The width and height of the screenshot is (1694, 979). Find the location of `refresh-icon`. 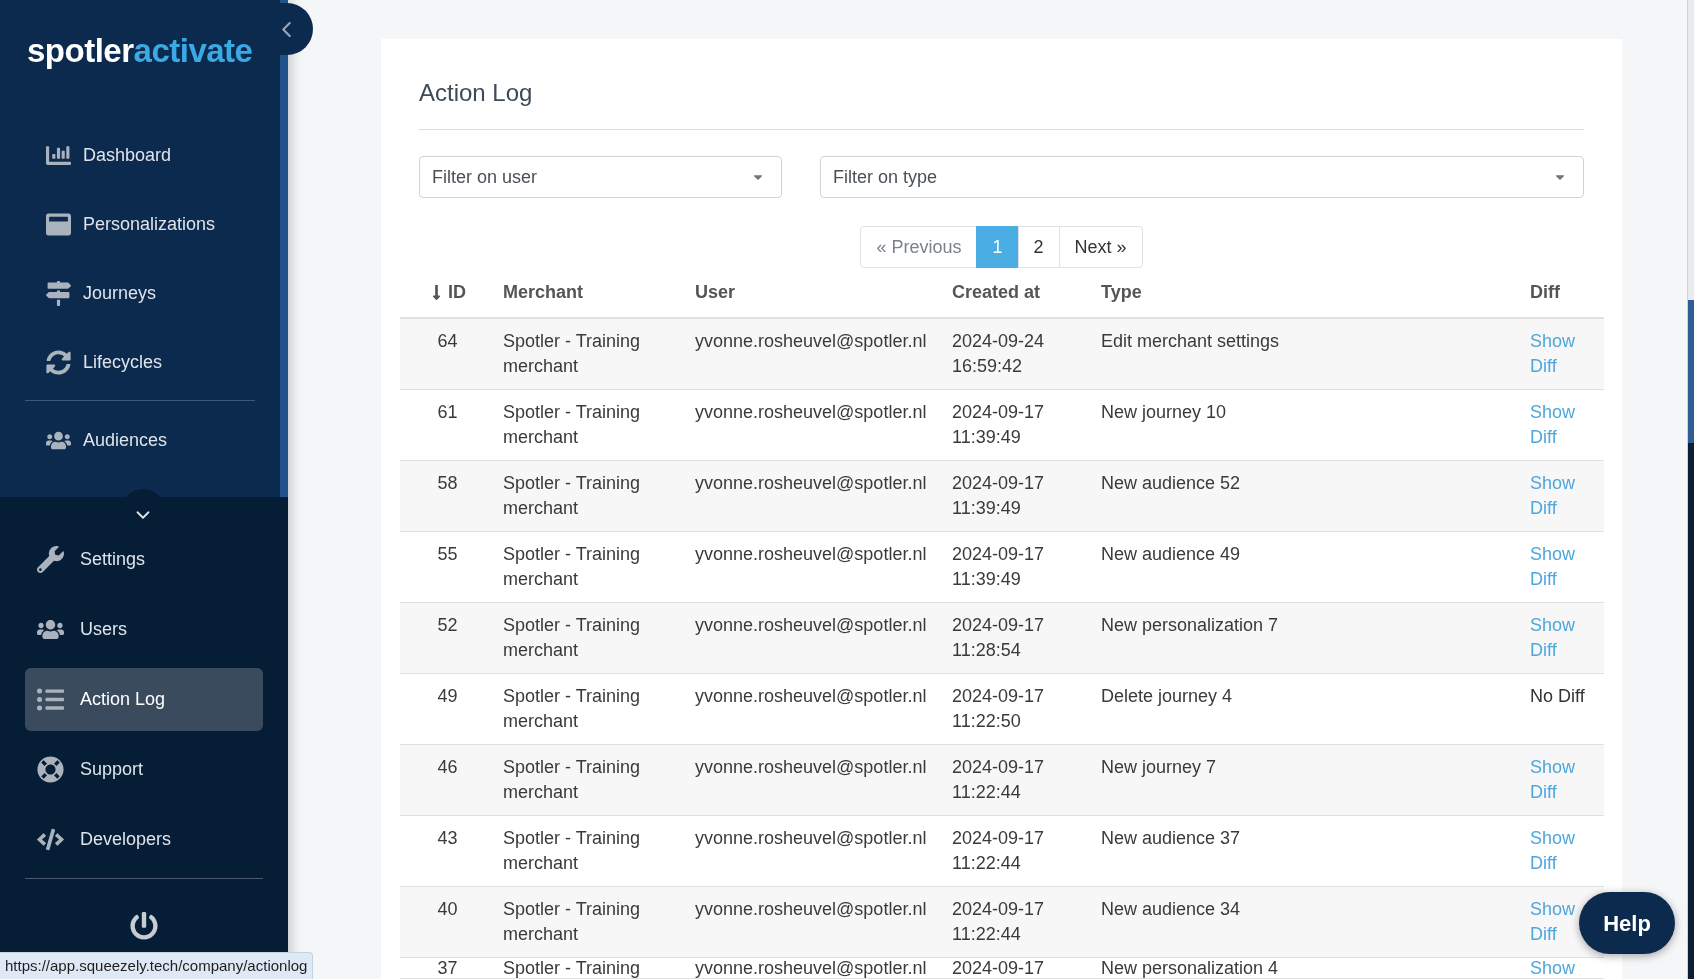

refresh-icon is located at coordinates (58, 362).